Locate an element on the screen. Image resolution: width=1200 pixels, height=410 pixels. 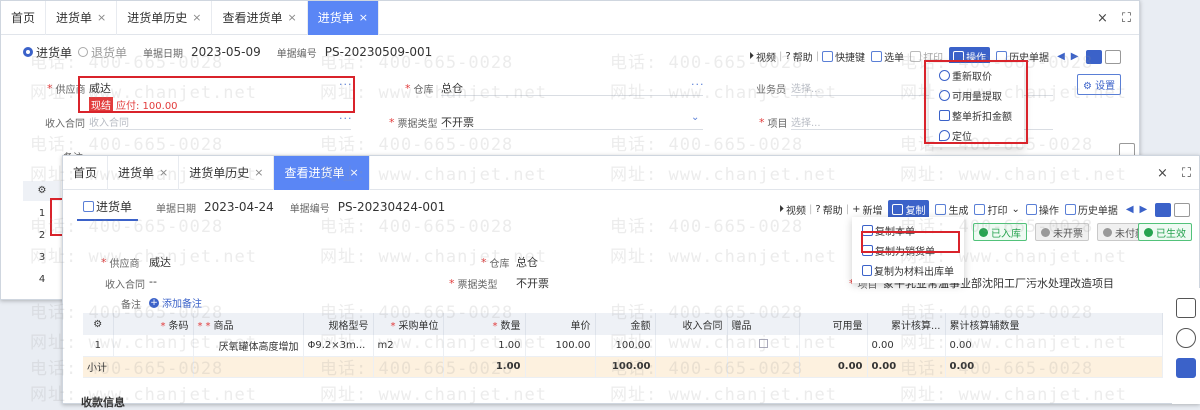
operate-button: 操作 is located at coordinates (1049, 209).